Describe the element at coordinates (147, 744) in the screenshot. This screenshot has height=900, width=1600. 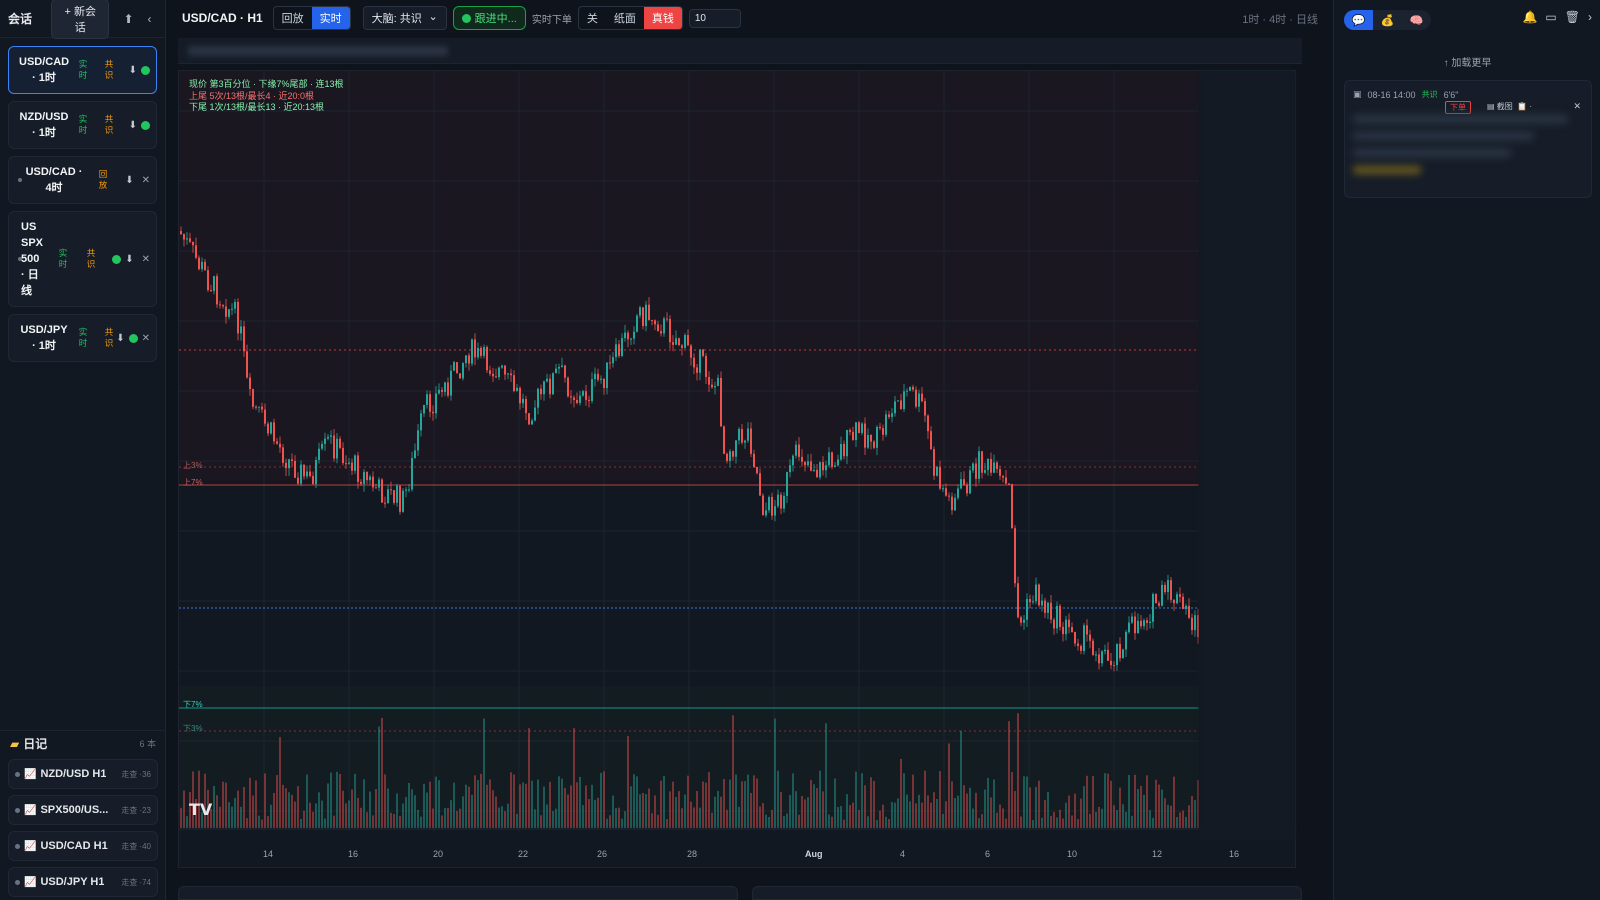
I see `journal-count: 6 本` at that location.